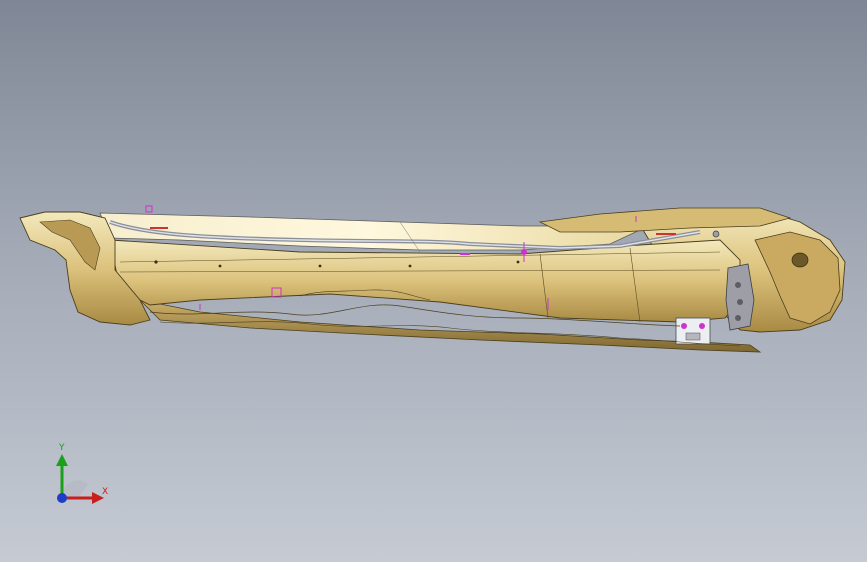 The image size is (867, 562). What do you see at coordinates (80, 475) in the screenshot?
I see `axis-triad` at bounding box center [80, 475].